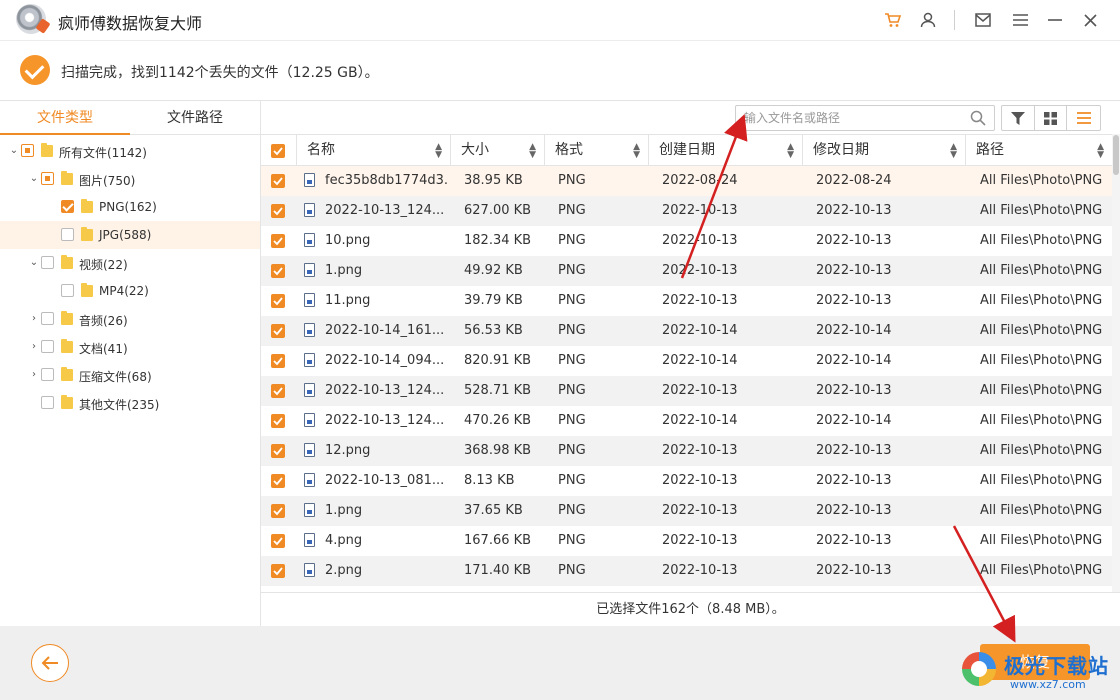  I want to click on selection-summary: 已选择文件162个（8.48 MB）。, so click(690, 609).